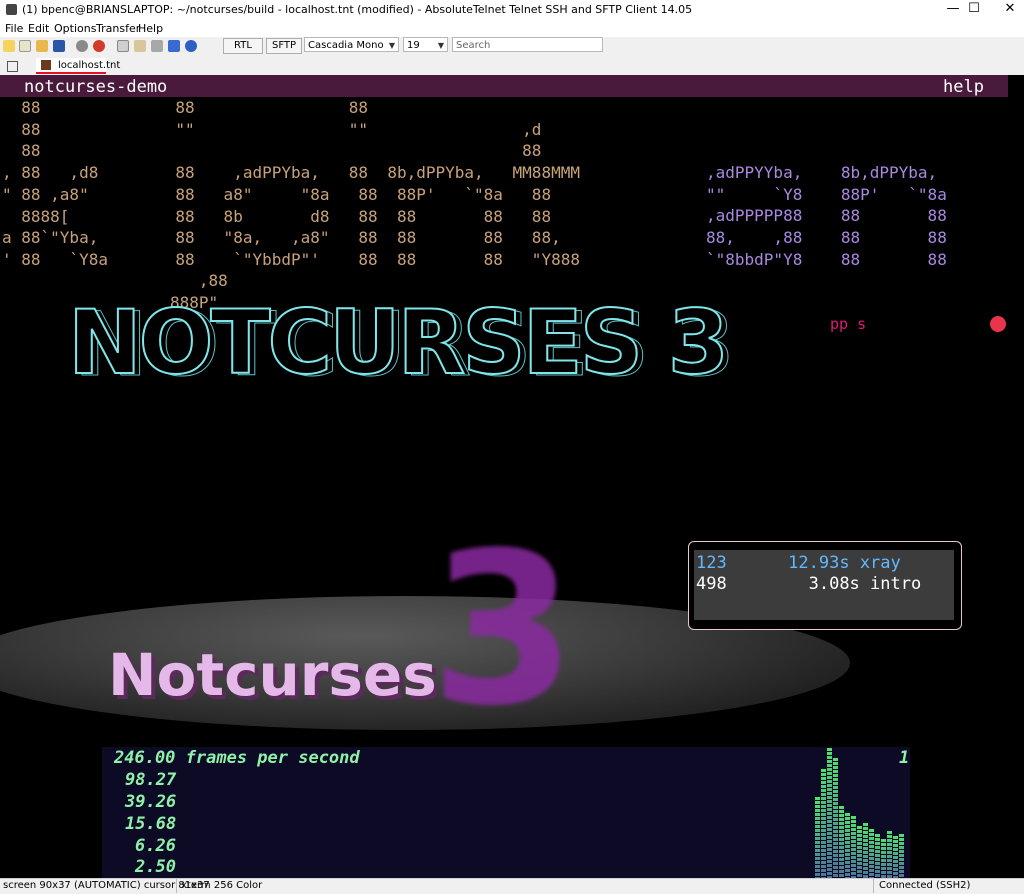 The image size is (1024, 894). I want to click on face-icon, so click(998, 324).